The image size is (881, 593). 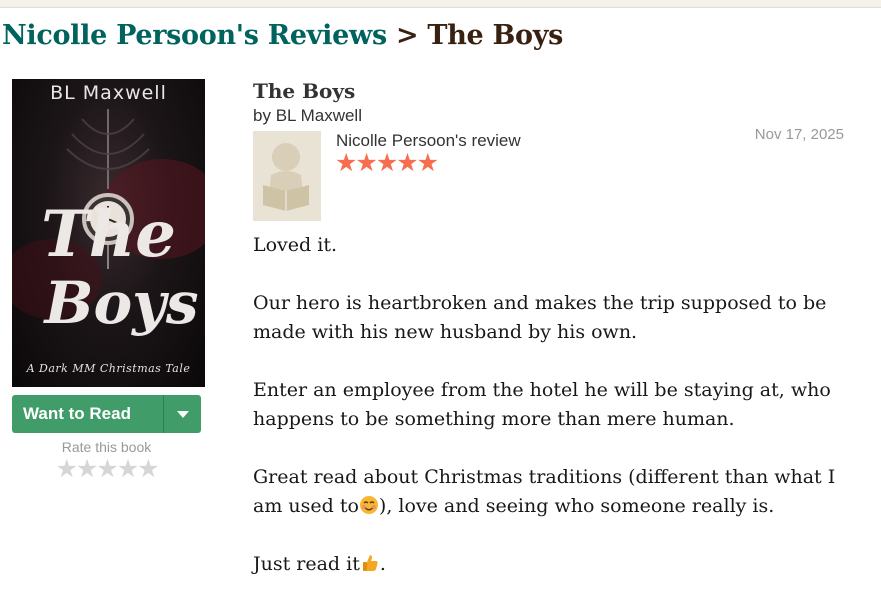 I want to click on want-to-read-label: Want to Read, so click(x=87, y=414).